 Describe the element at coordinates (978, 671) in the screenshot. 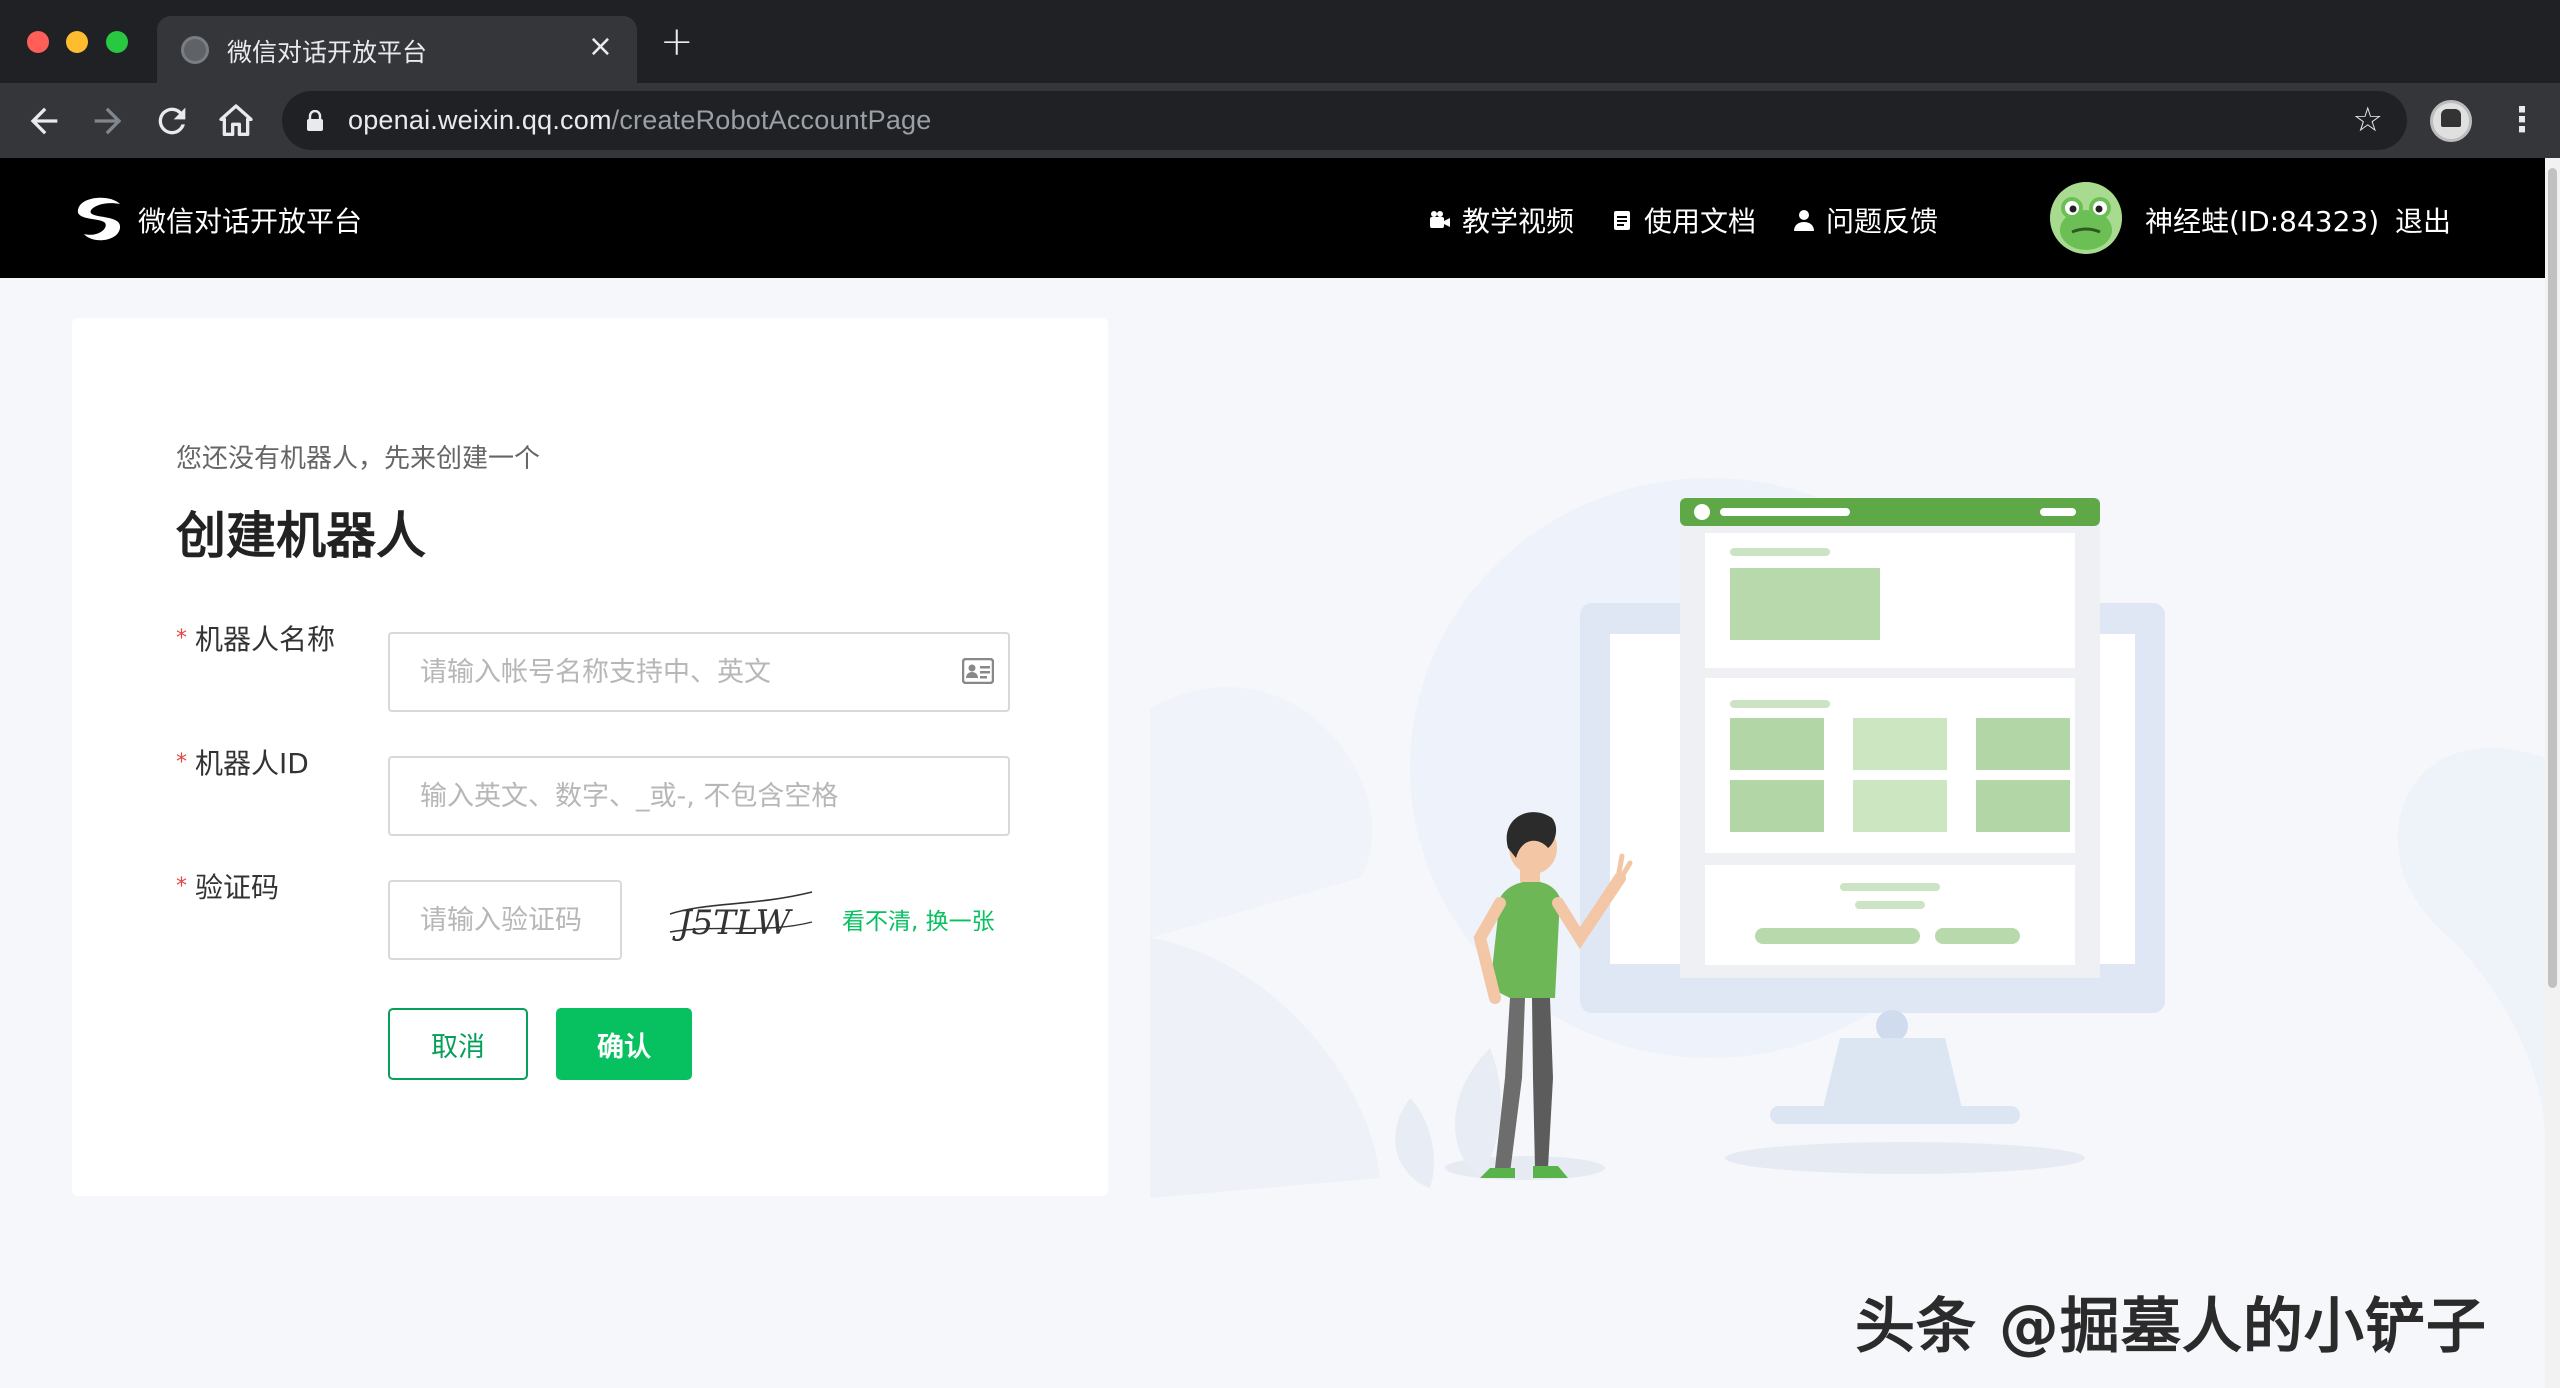

I see `contact-card-icon` at that location.